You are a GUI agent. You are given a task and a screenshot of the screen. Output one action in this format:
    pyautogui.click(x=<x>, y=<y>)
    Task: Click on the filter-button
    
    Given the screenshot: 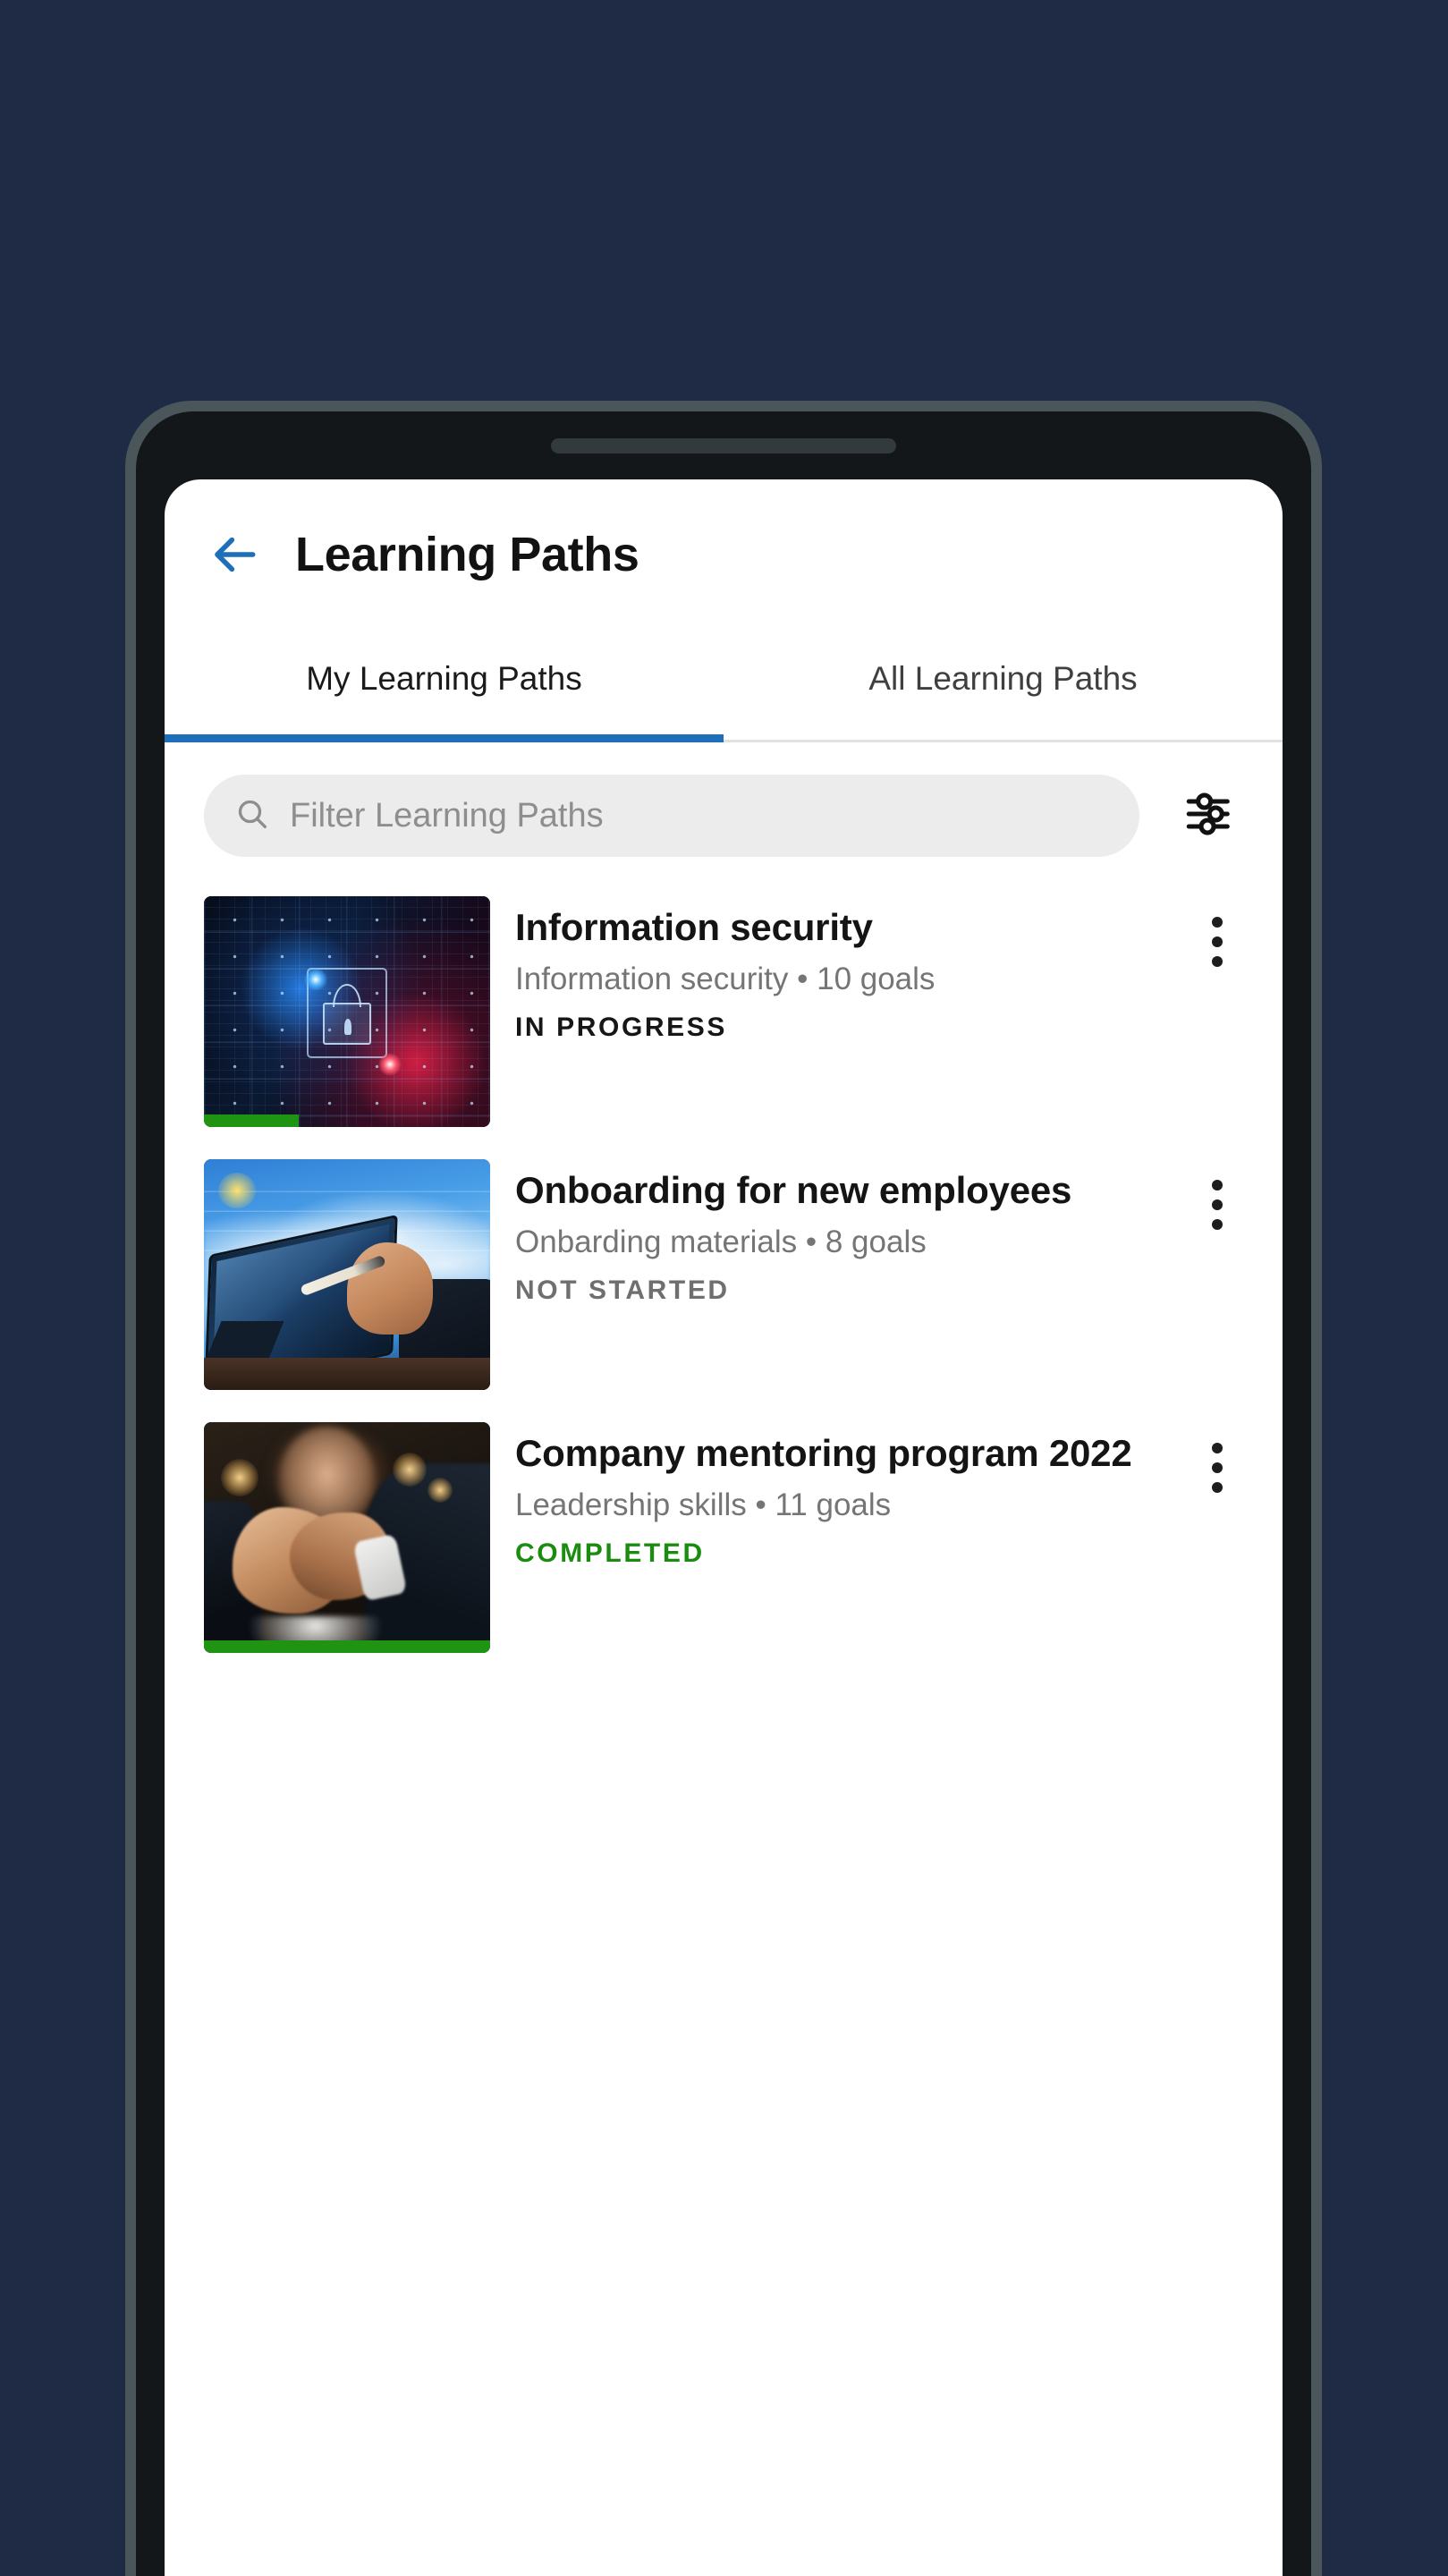 What is the action you would take?
    pyautogui.click(x=1208, y=815)
    